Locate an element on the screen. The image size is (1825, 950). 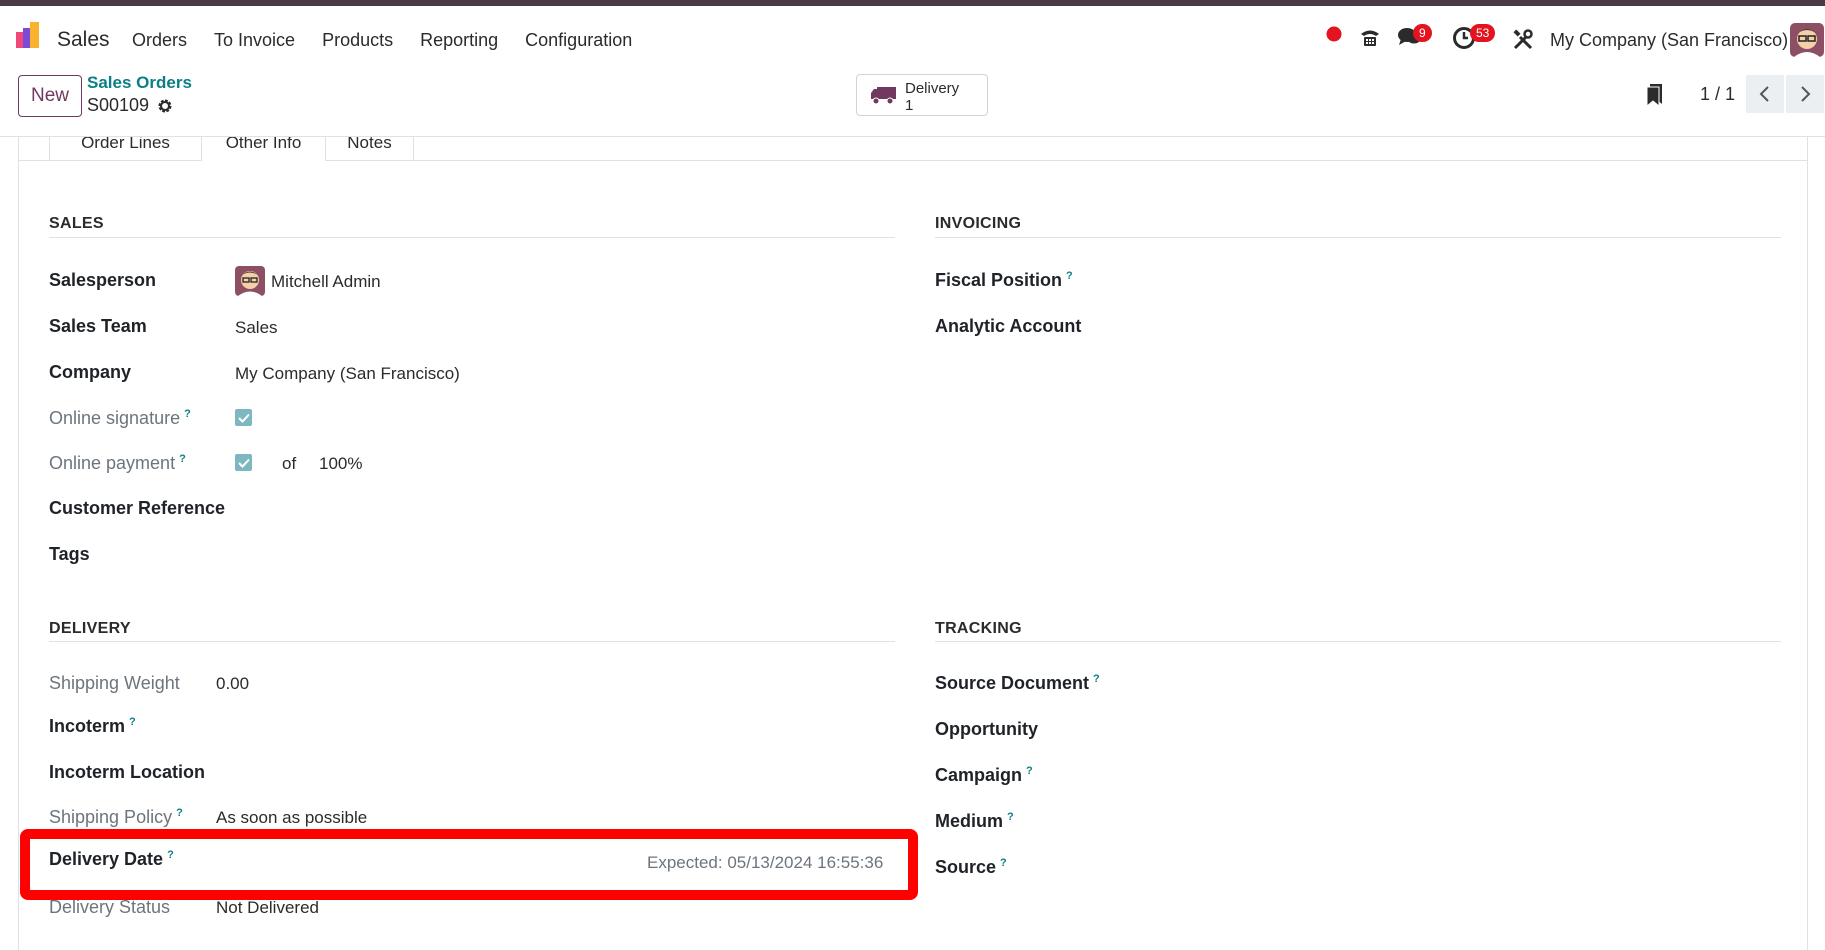
online-payment-help-icon: ? is located at coordinates (182, 459).